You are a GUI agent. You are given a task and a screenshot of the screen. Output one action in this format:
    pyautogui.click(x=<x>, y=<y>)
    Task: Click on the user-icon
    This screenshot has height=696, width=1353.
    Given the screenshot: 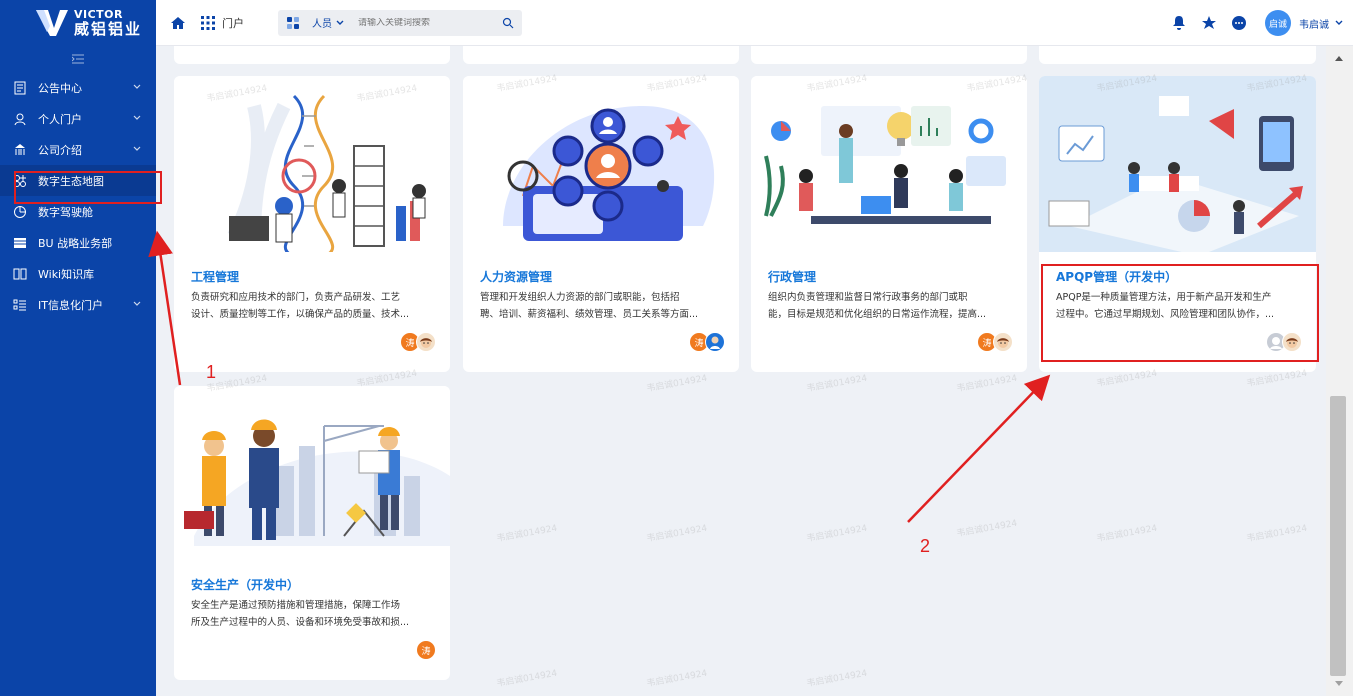 What is the action you would take?
    pyautogui.click(x=20, y=119)
    